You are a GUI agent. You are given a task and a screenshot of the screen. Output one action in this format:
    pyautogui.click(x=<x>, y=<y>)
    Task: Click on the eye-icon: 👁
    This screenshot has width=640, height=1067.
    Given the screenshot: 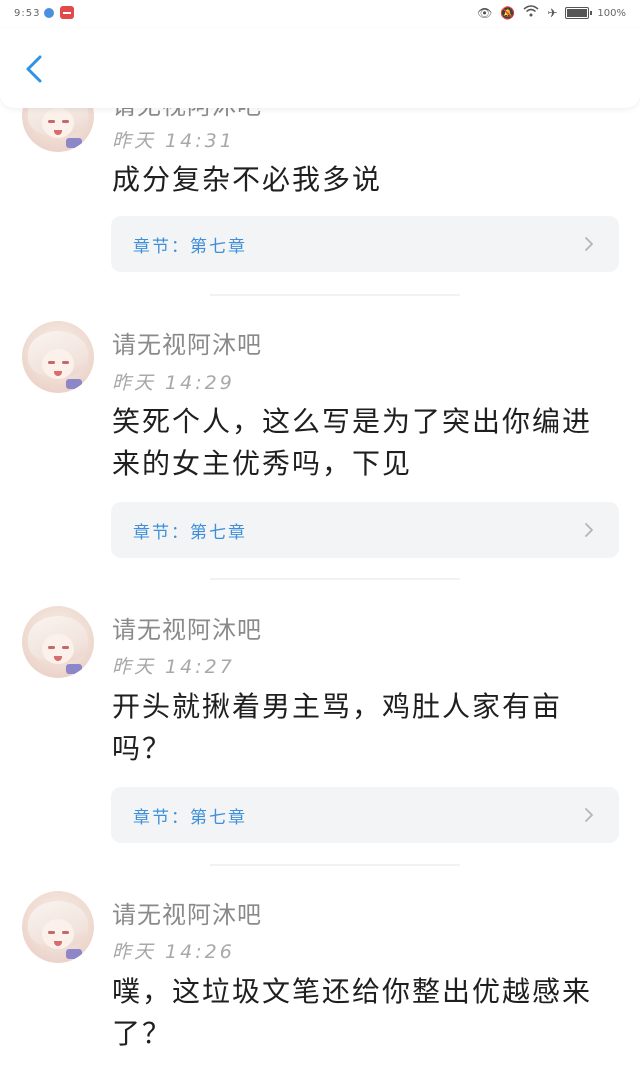 What is the action you would take?
    pyautogui.click(x=485, y=13)
    